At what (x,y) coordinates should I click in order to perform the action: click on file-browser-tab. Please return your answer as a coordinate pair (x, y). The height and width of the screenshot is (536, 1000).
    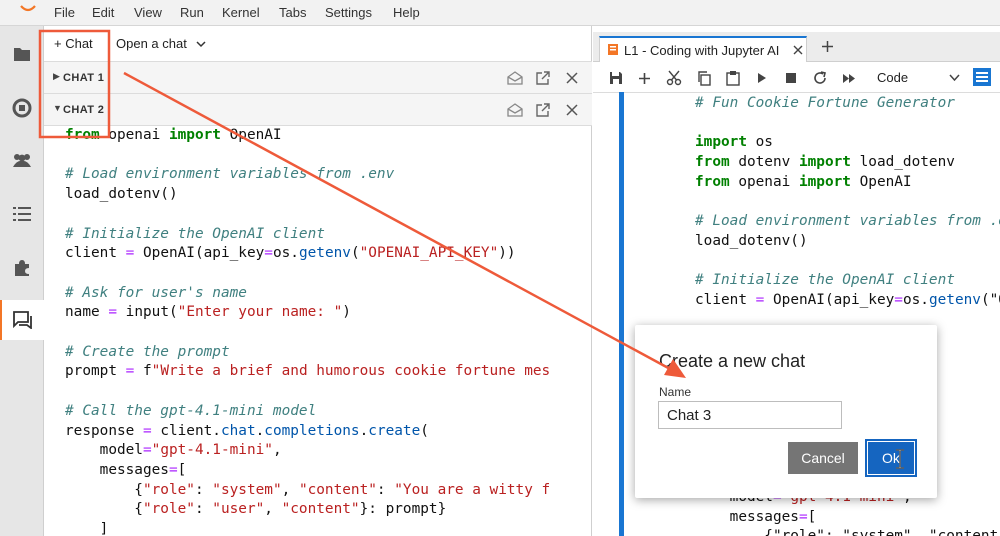
    Looking at the image, I should click on (22, 54).